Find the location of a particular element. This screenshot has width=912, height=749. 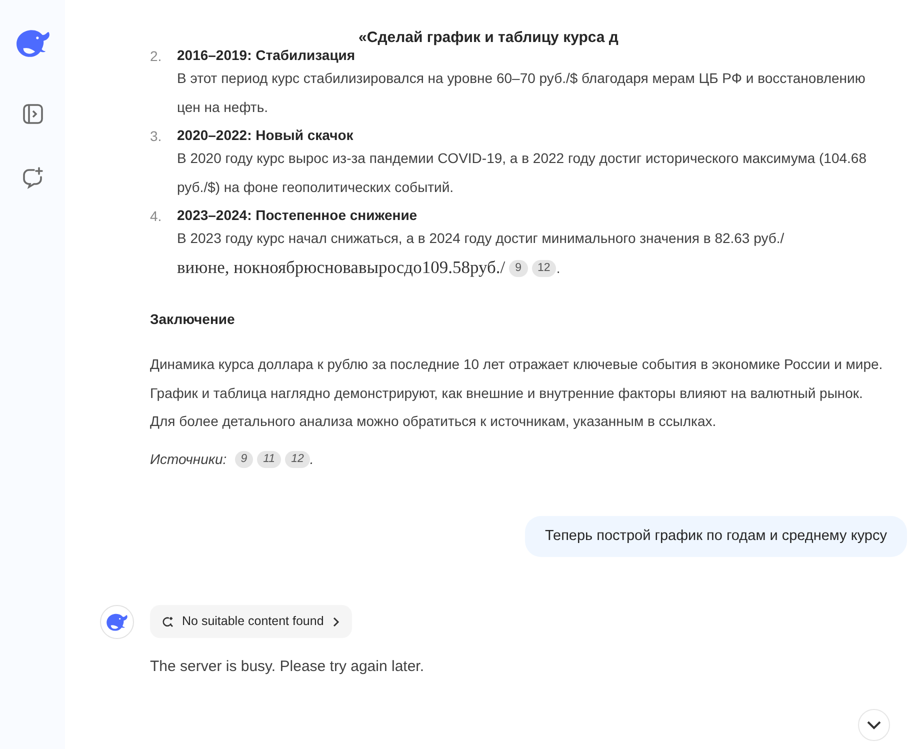

scroll-down-button is located at coordinates (874, 725).